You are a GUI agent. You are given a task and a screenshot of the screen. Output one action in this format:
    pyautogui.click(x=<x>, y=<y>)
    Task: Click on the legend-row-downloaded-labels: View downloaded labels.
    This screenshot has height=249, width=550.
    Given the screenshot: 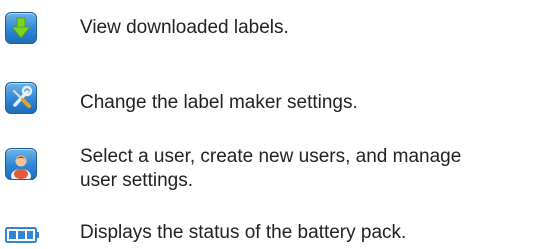 What is the action you would take?
    pyautogui.click(x=275, y=28)
    